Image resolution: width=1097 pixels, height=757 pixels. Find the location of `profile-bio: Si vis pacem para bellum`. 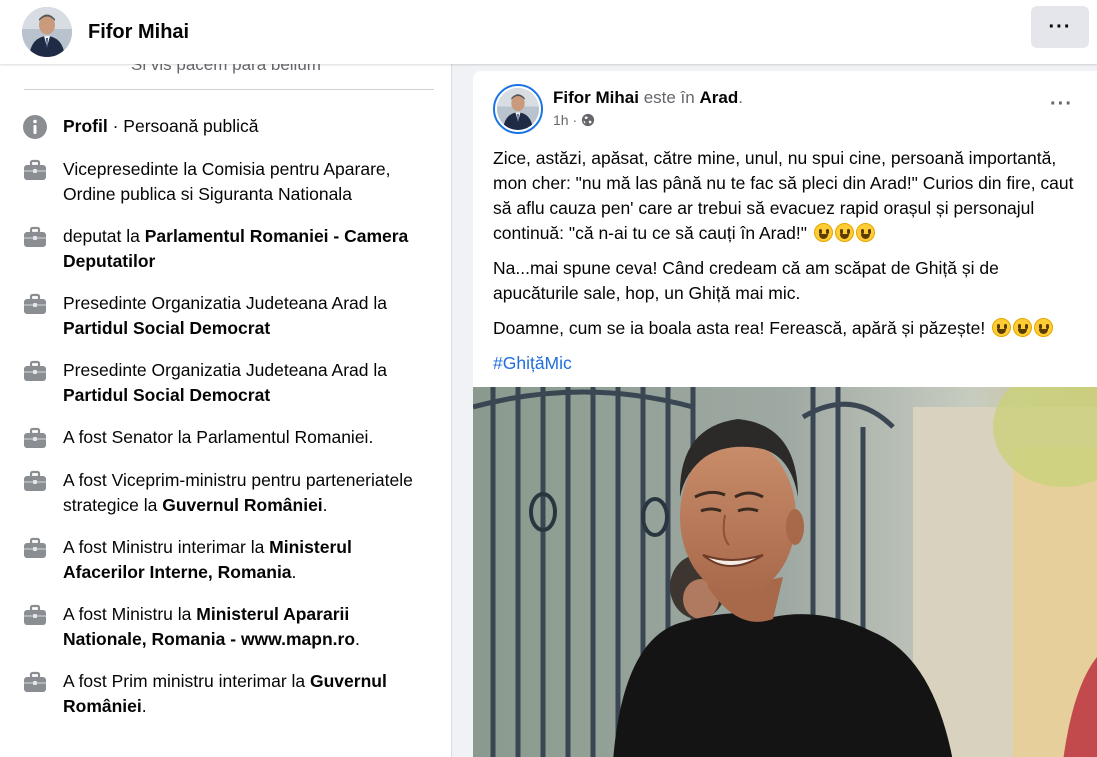

profile-bio: Si vis pacem para bellum is located at coordinates (226, 69).